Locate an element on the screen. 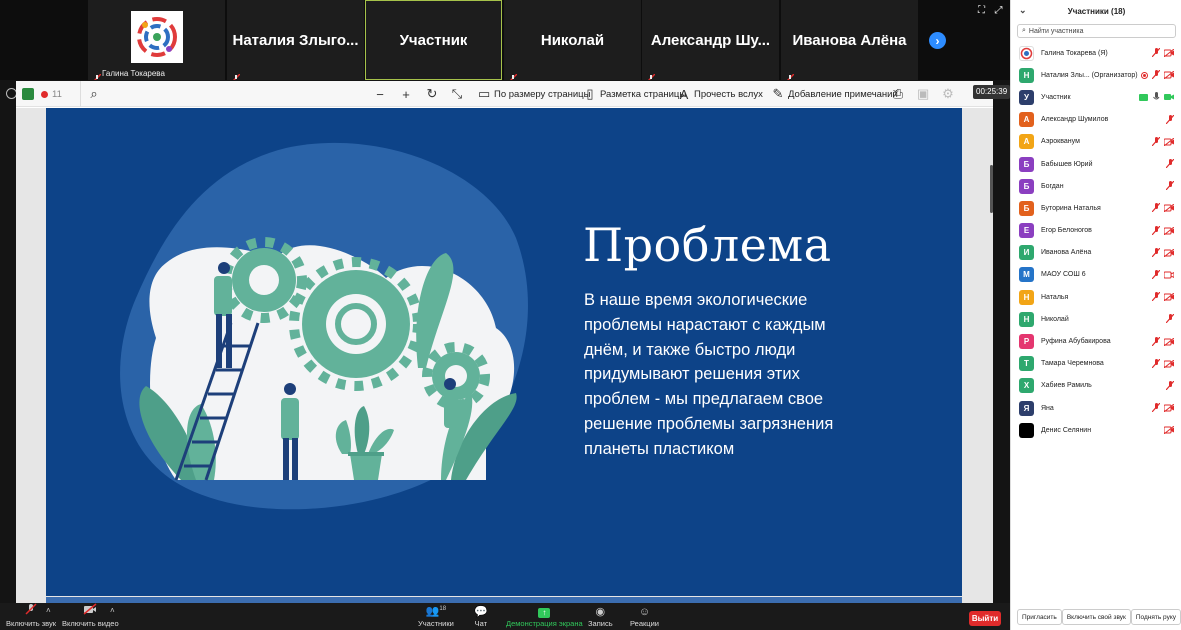 This screenshot has height=630, width=1181. participant-name: Иванова Алёна is located at coordinates (1066, 253).